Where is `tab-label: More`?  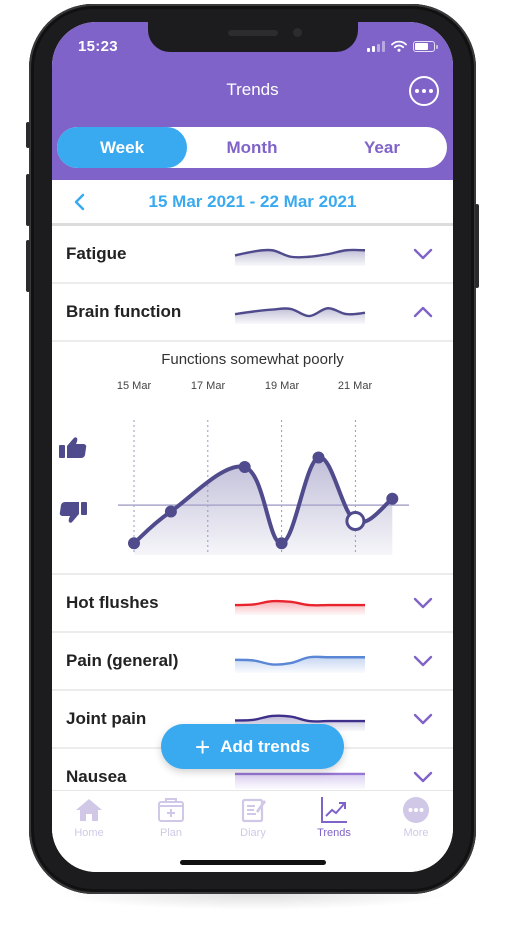 tab-label: More is located at coordinates (416, 833).